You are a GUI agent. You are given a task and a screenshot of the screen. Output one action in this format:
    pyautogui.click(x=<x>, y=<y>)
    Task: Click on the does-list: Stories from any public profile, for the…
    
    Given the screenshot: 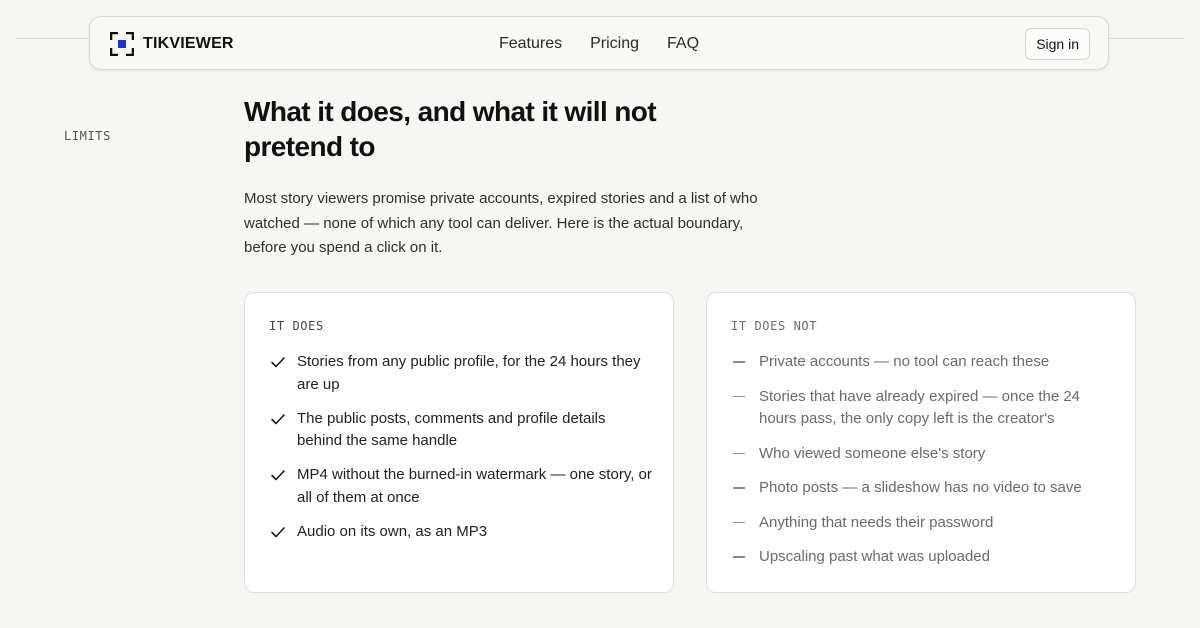 What is the action you would take?
    pyautogui.click(x=461, y=453)
    